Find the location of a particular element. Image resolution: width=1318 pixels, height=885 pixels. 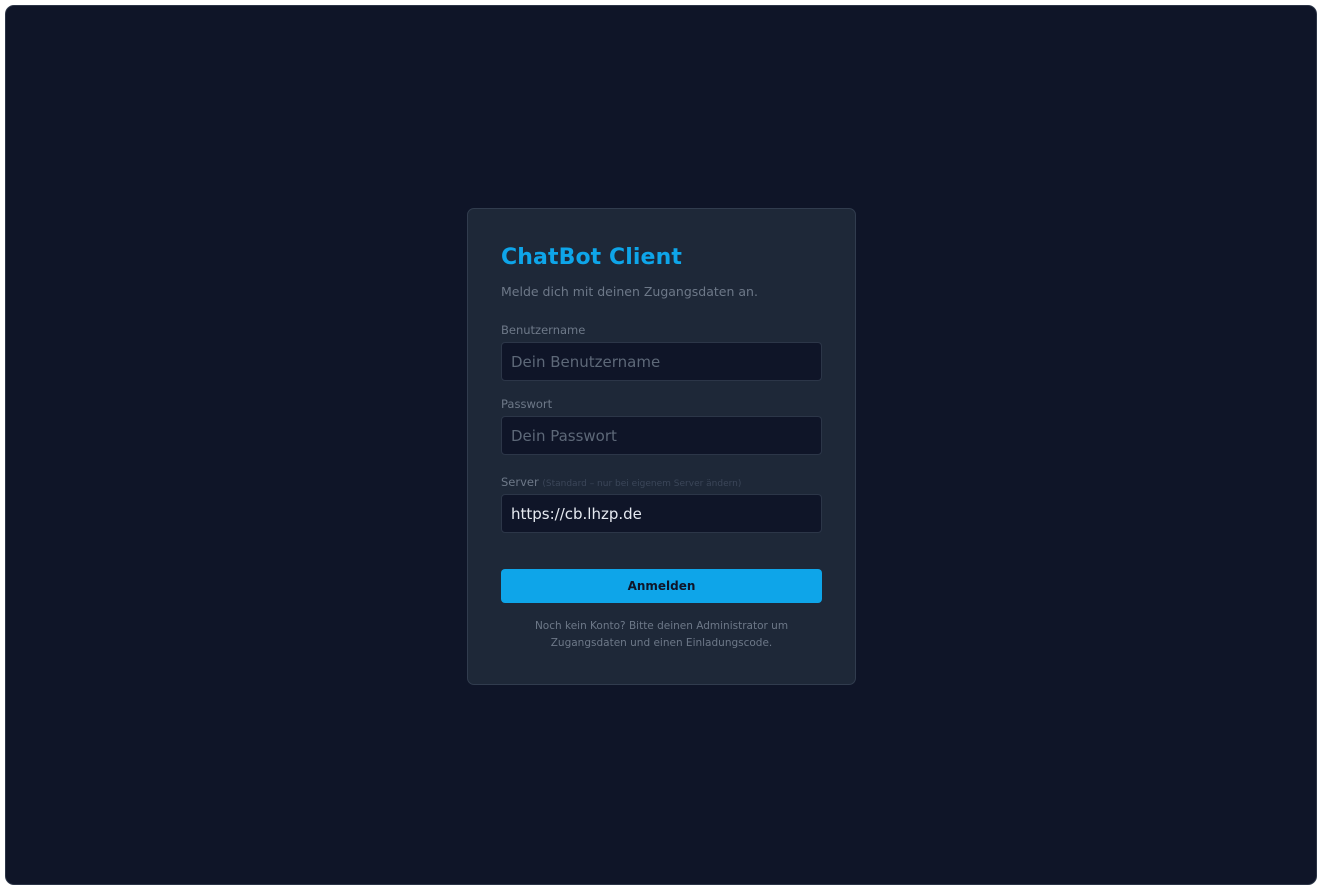

username-input is located at coordinates (661, 361).